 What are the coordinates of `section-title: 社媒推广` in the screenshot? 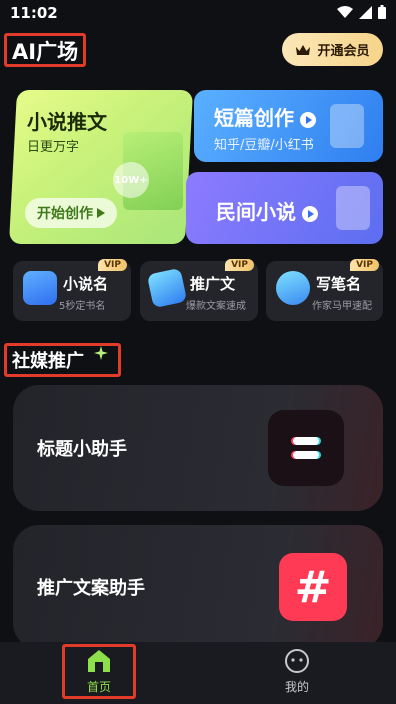 It's located at (48, 361).